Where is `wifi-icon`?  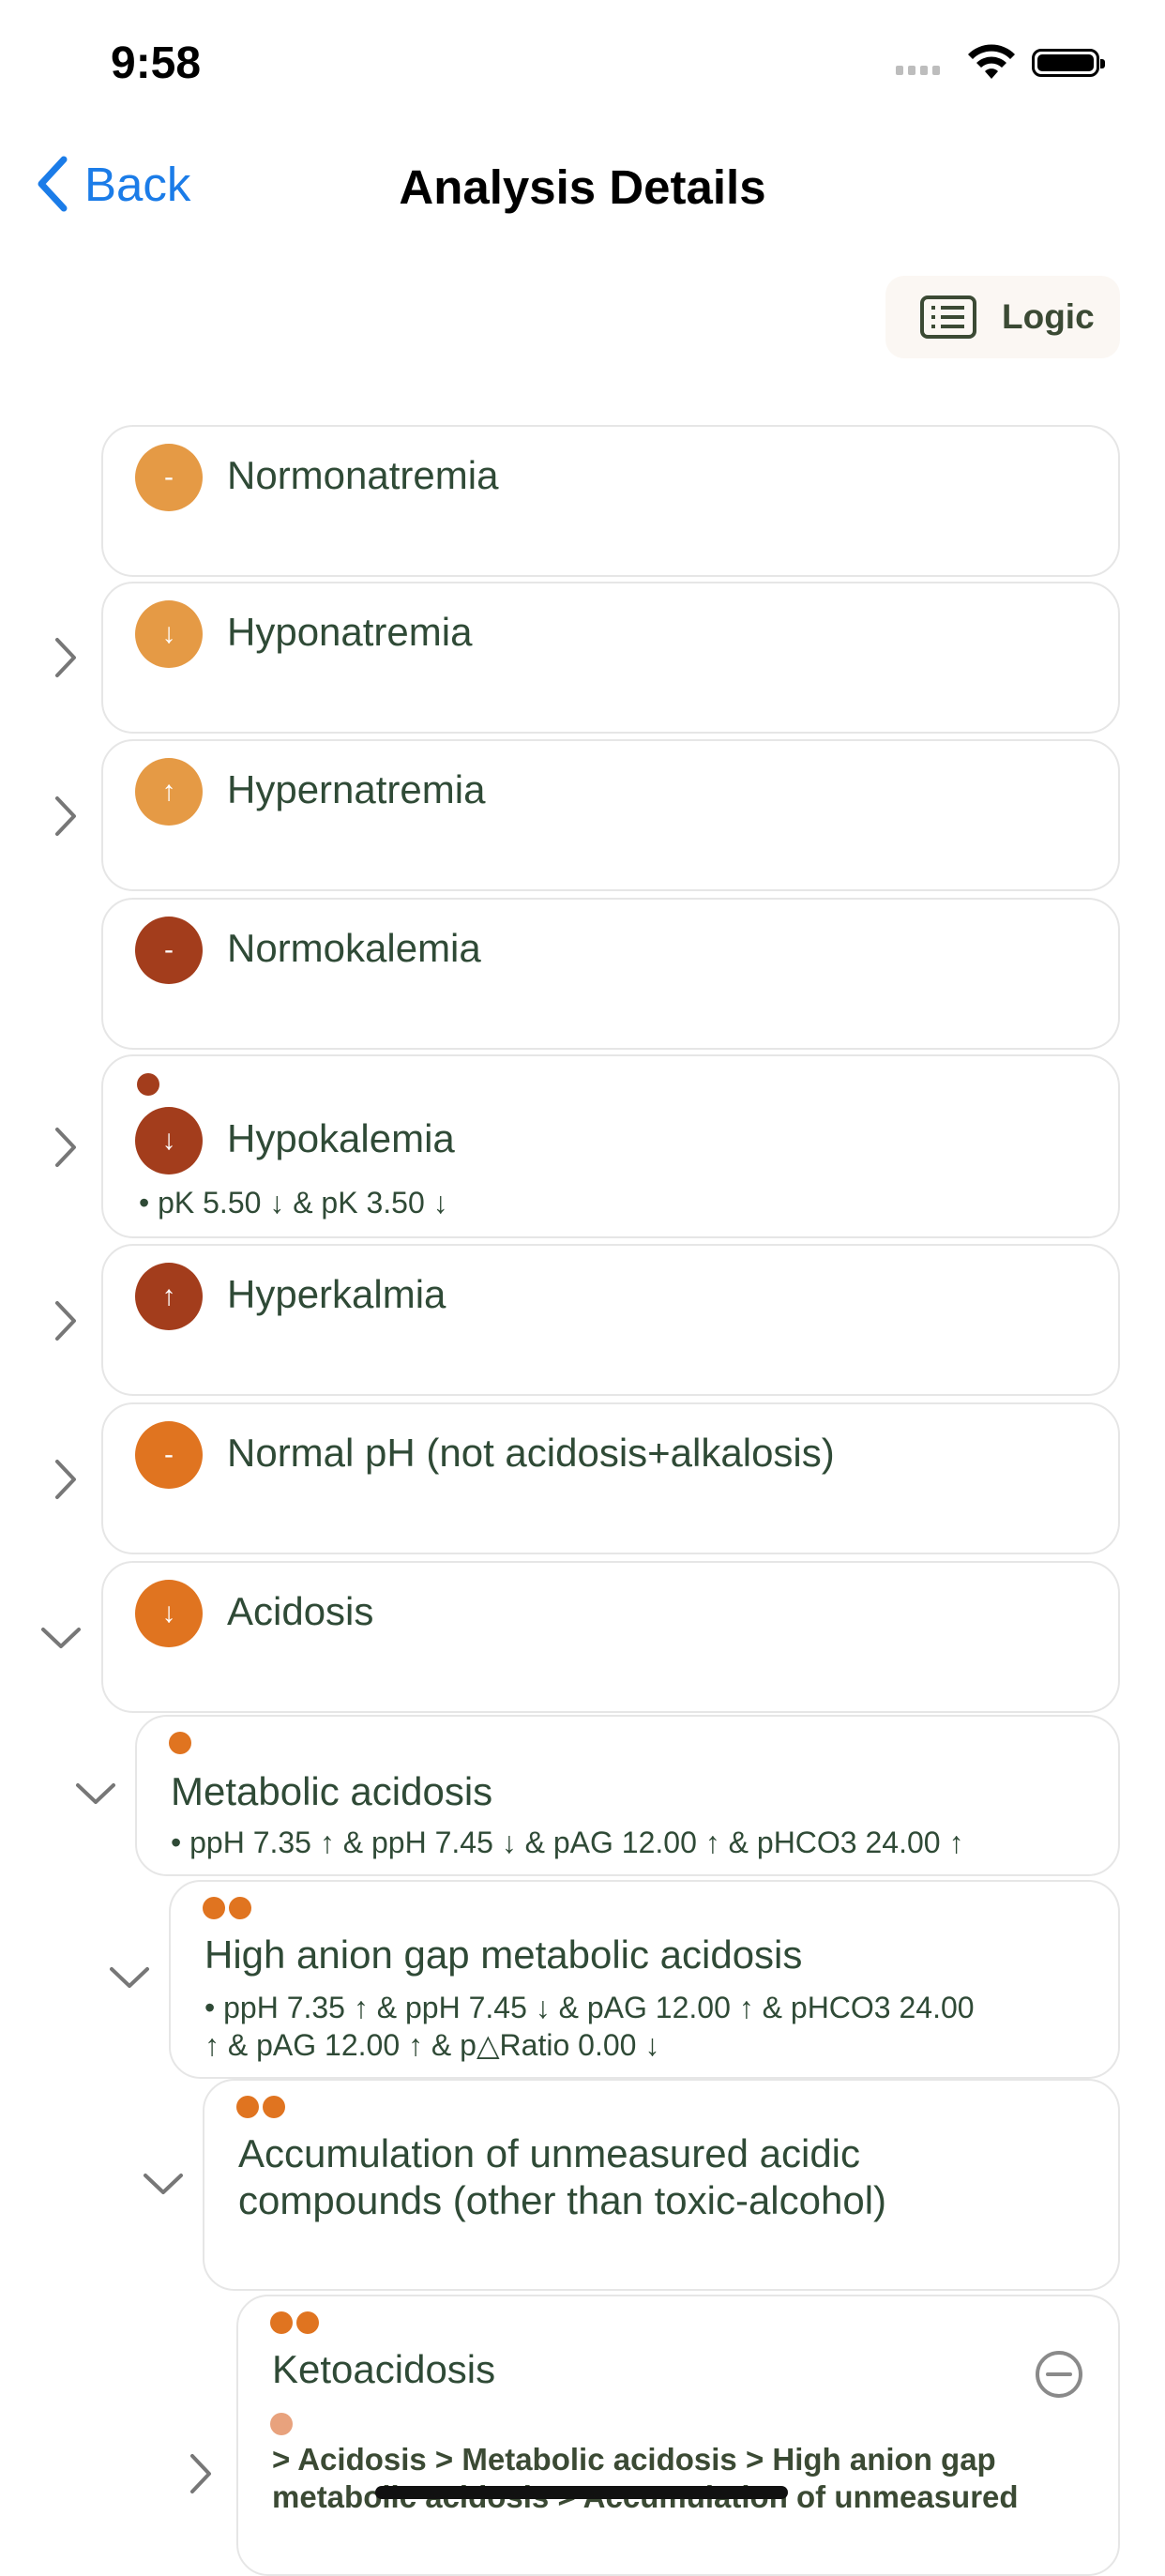
wifi-icon is located at coordinates (991, 61).